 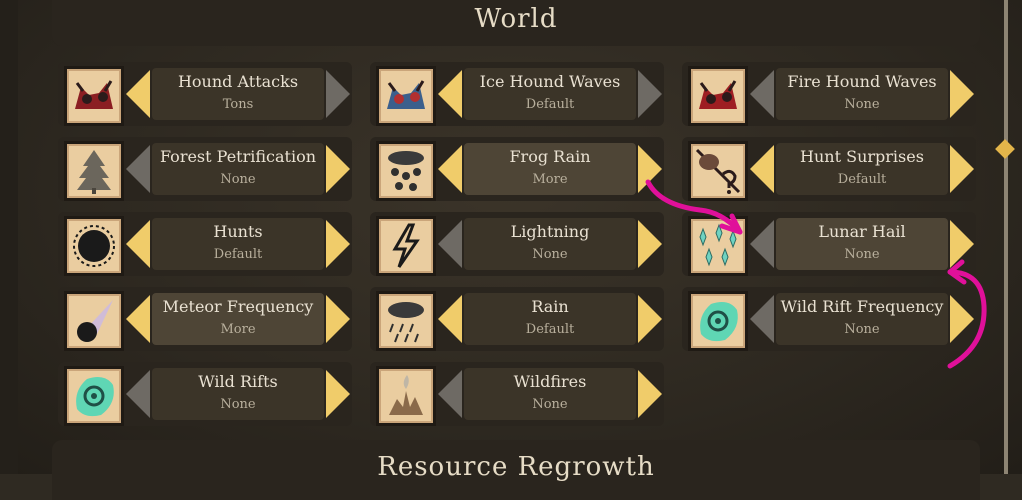 I want to click on option-label: Wild Rift Frequency, so click(x=862, y=306).